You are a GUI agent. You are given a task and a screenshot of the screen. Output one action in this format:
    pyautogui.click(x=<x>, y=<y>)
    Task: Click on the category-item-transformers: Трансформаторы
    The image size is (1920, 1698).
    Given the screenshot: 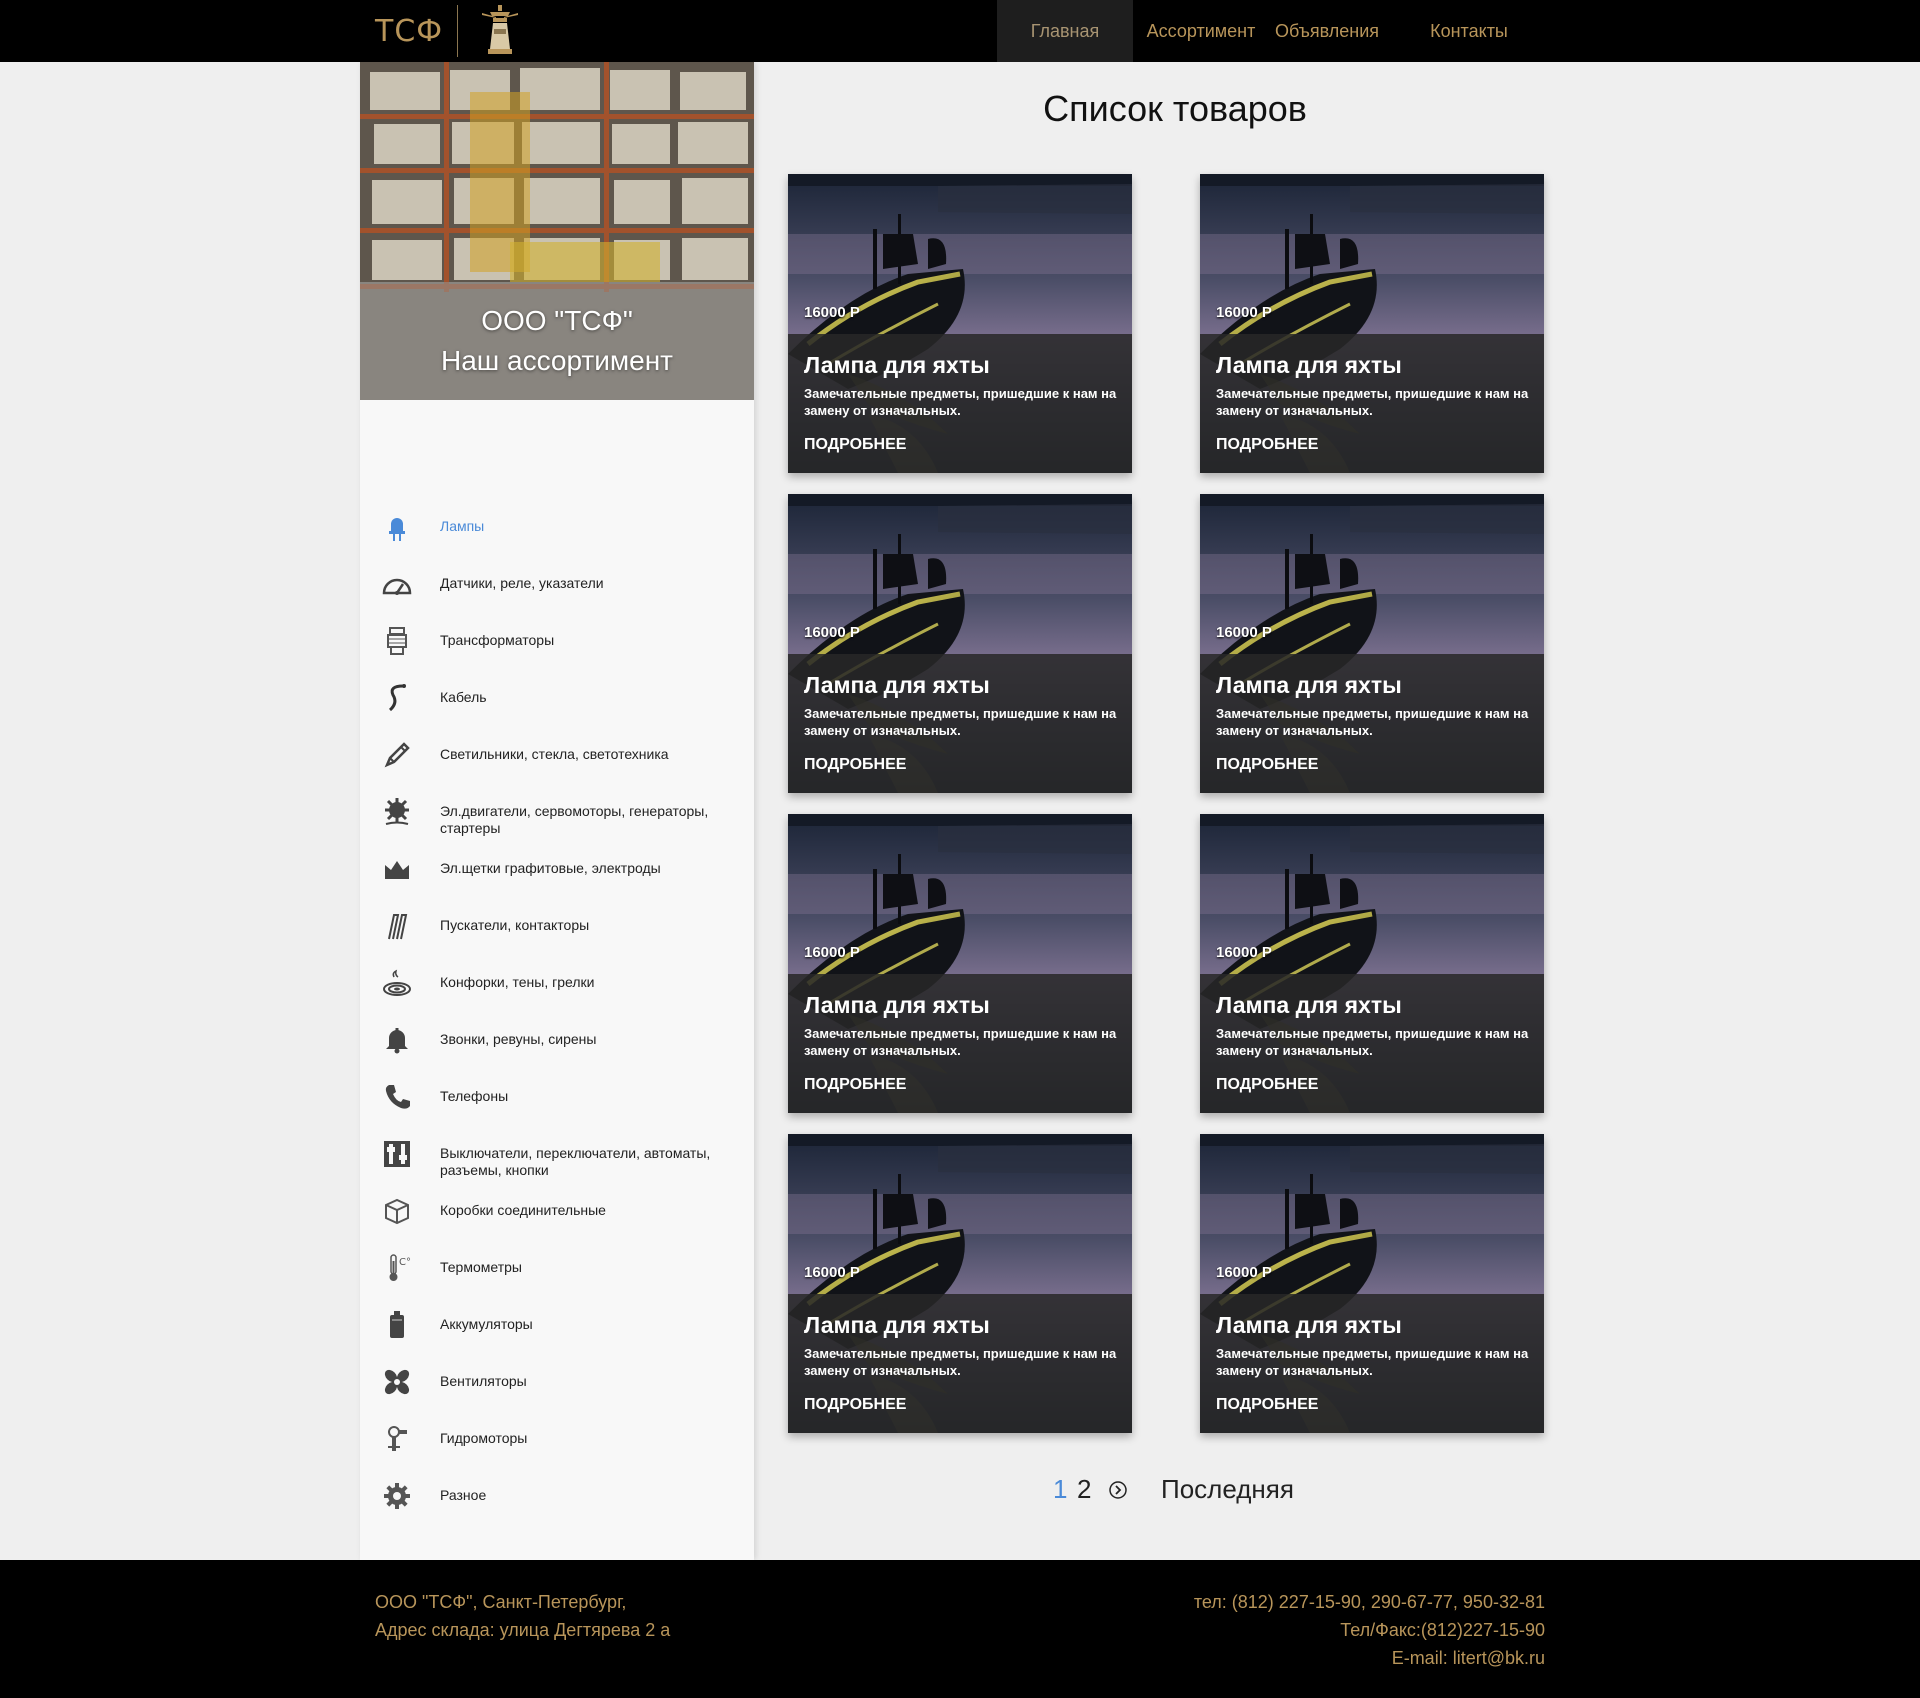 What is the action you would take?
    pyautogui.click(x=557, y=651)
    